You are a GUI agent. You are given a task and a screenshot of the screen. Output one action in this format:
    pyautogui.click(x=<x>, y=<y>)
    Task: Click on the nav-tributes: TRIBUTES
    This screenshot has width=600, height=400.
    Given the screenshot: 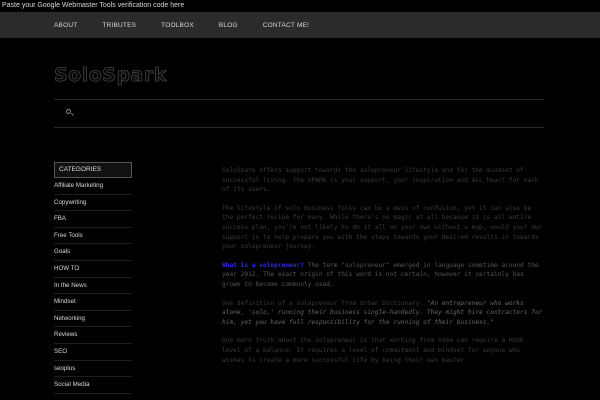 What is the action you would take?
    pyautogui.click(x=119, y=25)
    